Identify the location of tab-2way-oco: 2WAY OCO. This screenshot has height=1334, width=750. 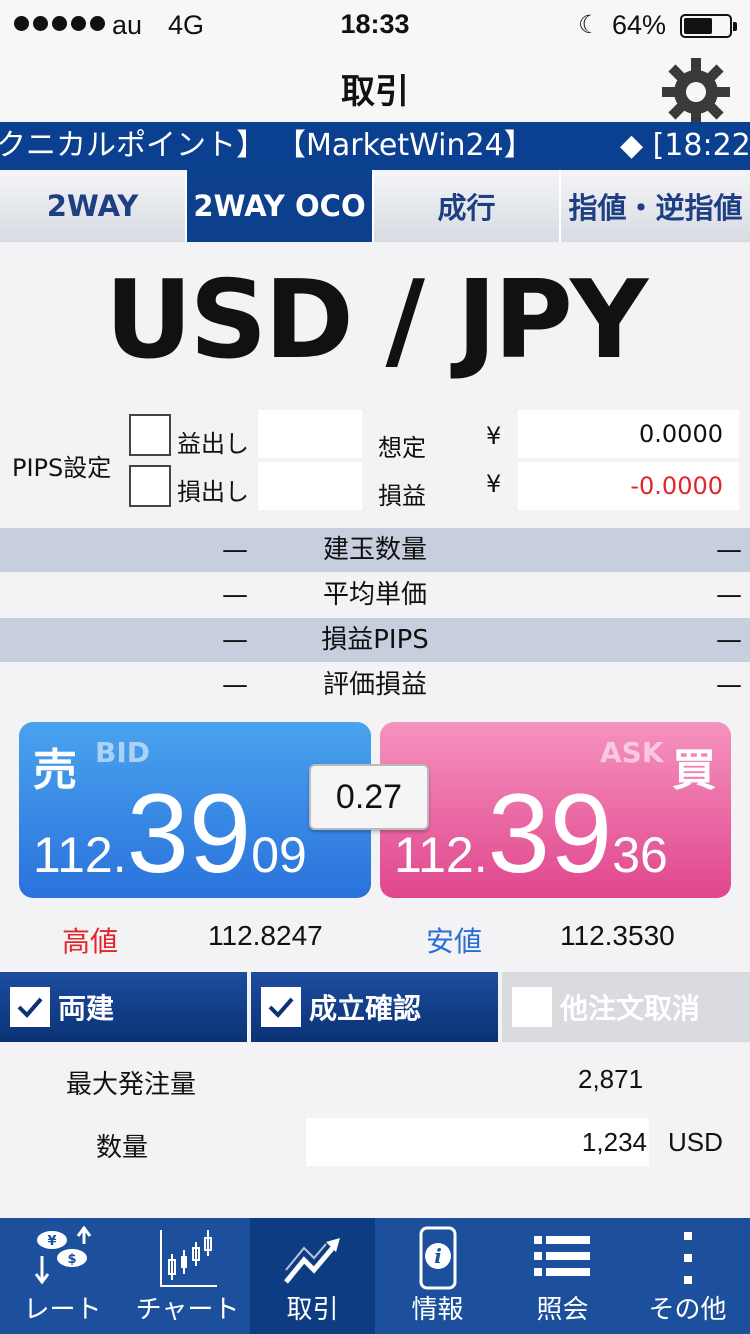
(280, 206).